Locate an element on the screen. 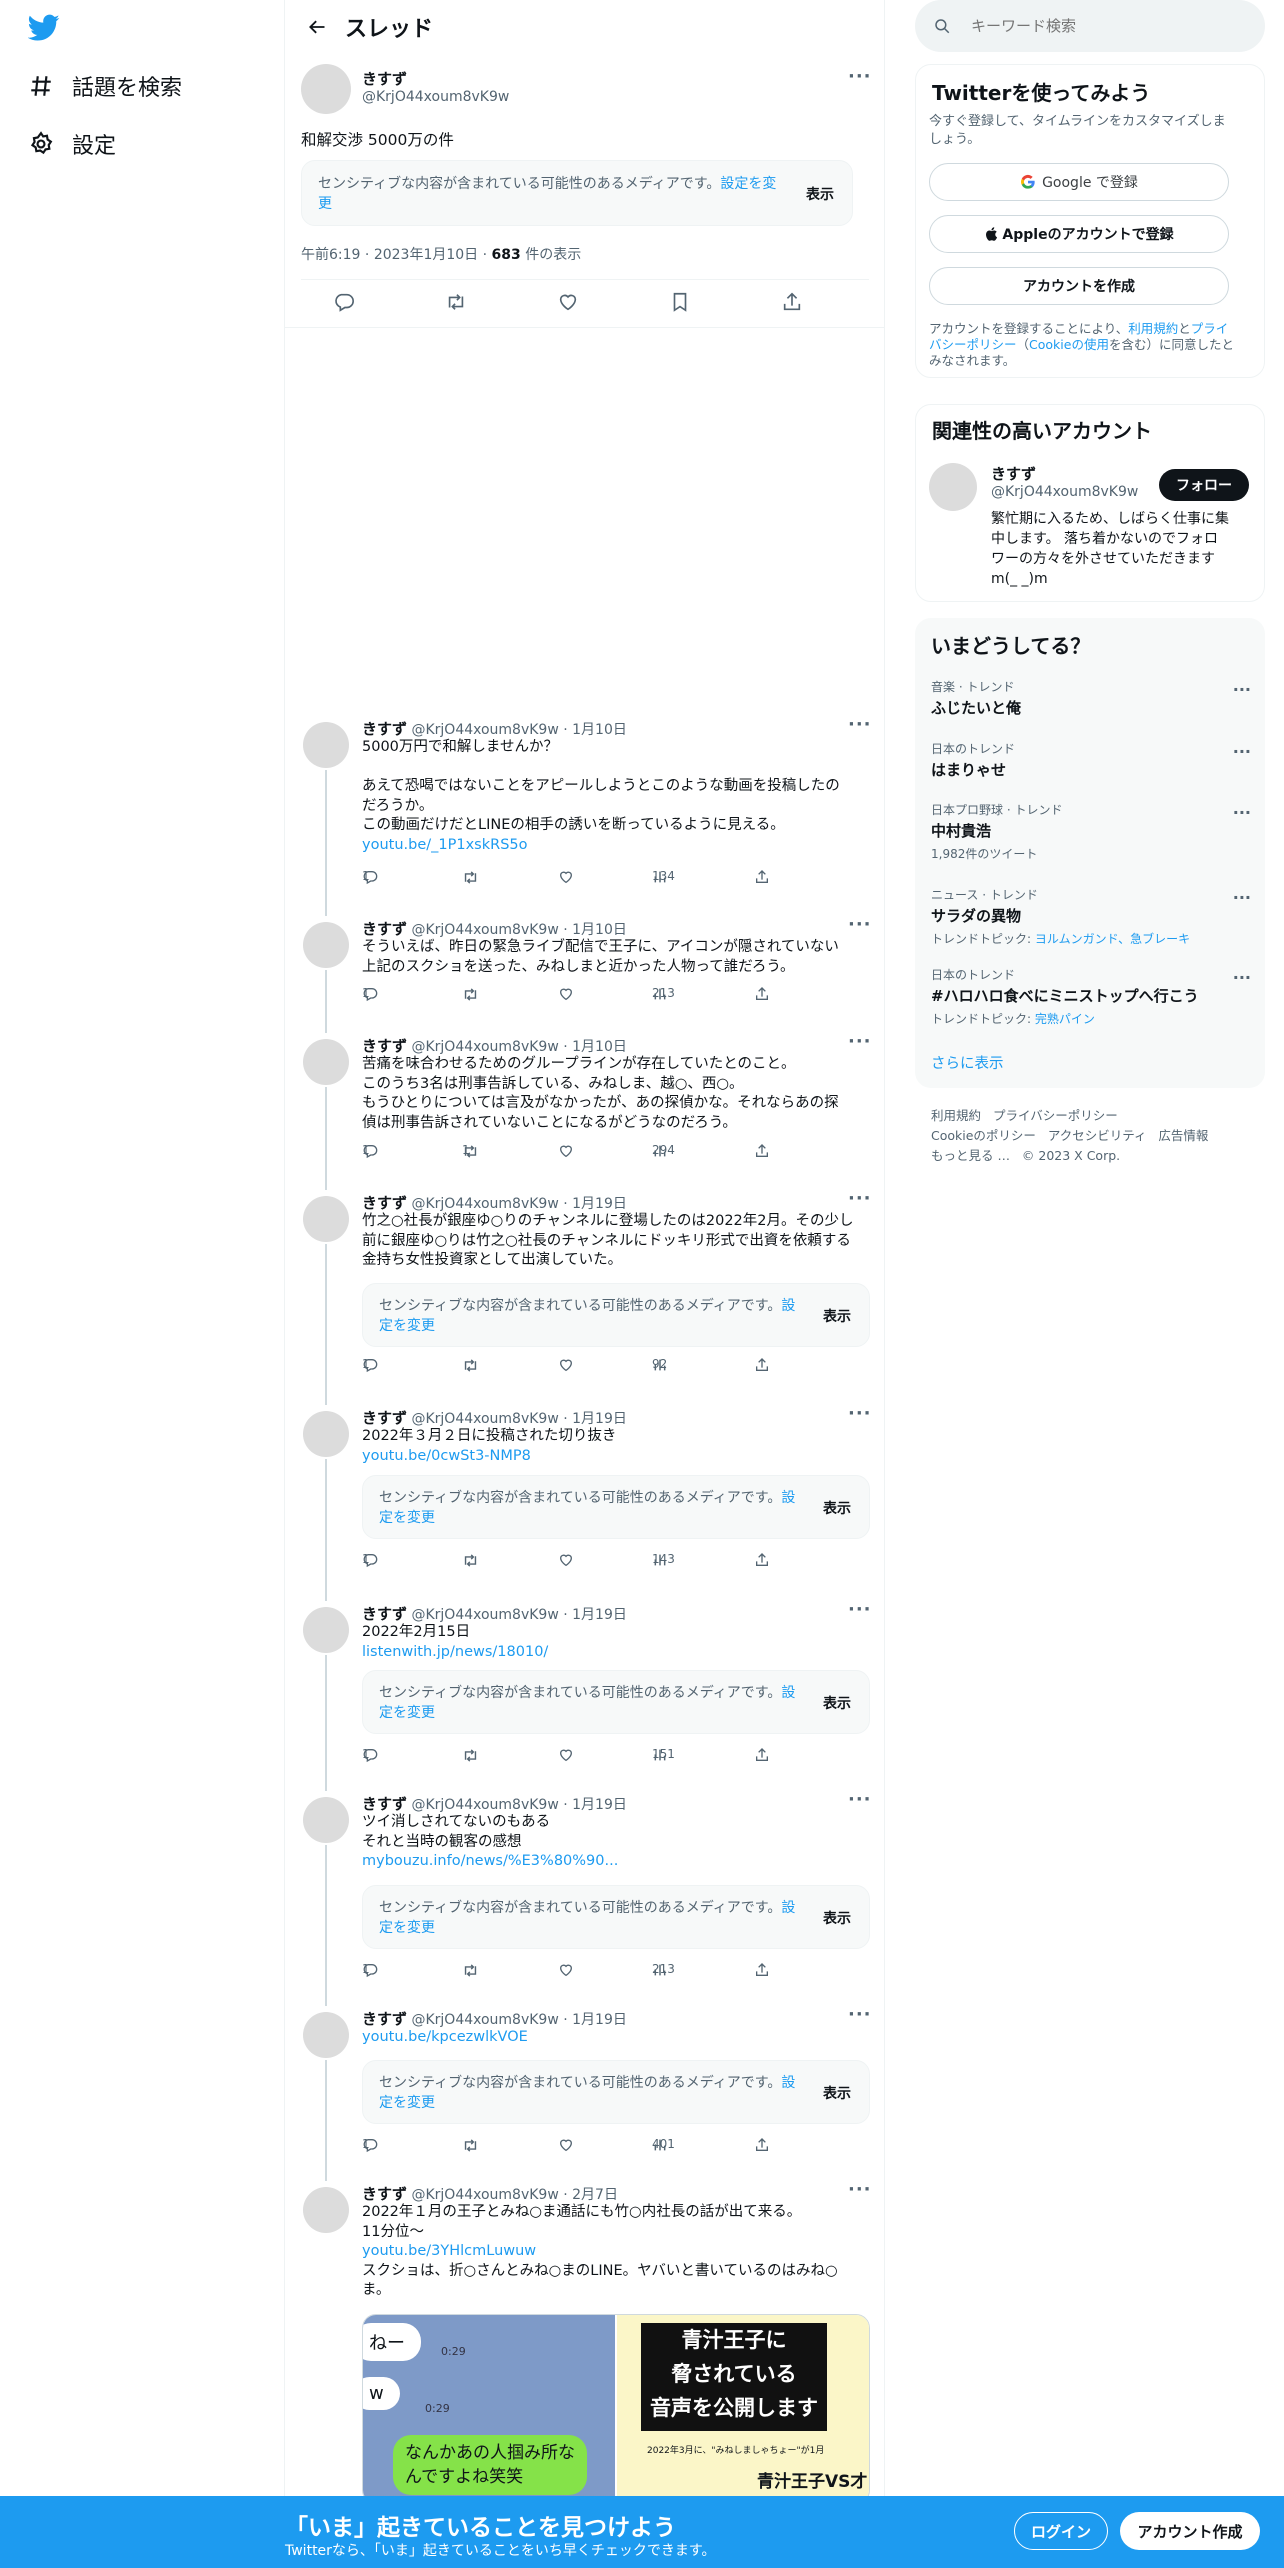  twitter-logo-icon is located at coordinates (44, 28).